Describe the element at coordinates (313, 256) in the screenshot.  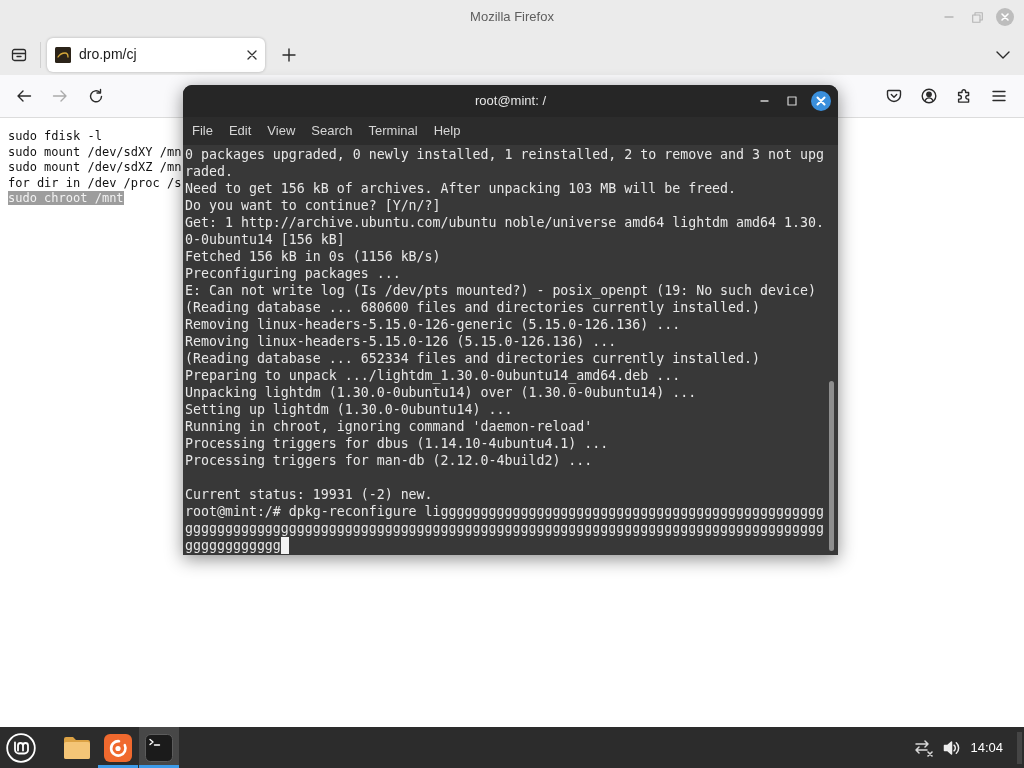
I see `terminal-line: Fetched 156 kB in 0s (1156 kB/s)` at that location.